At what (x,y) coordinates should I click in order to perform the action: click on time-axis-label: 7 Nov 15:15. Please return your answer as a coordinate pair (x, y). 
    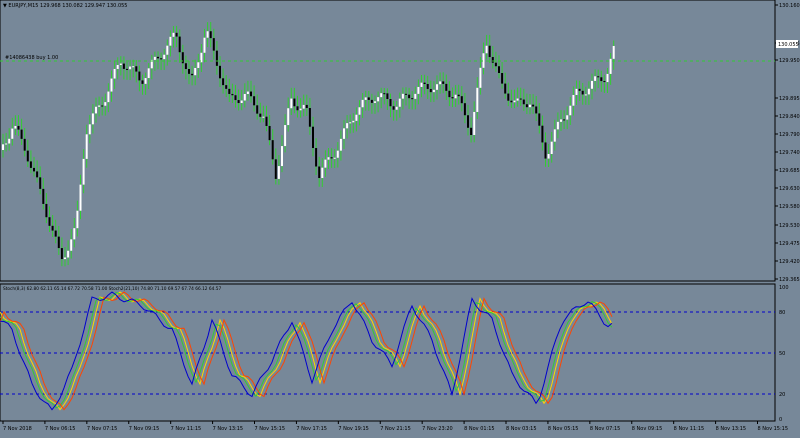
    Looking at the image, I should click on (270, 429).